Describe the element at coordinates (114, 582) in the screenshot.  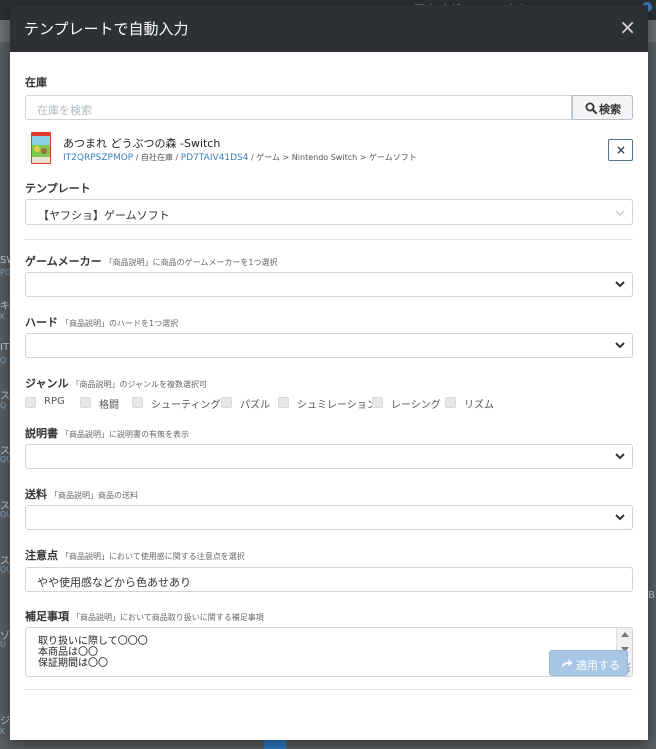
I see `caution-input-value: やや使用感などから色あせあり` at that location.